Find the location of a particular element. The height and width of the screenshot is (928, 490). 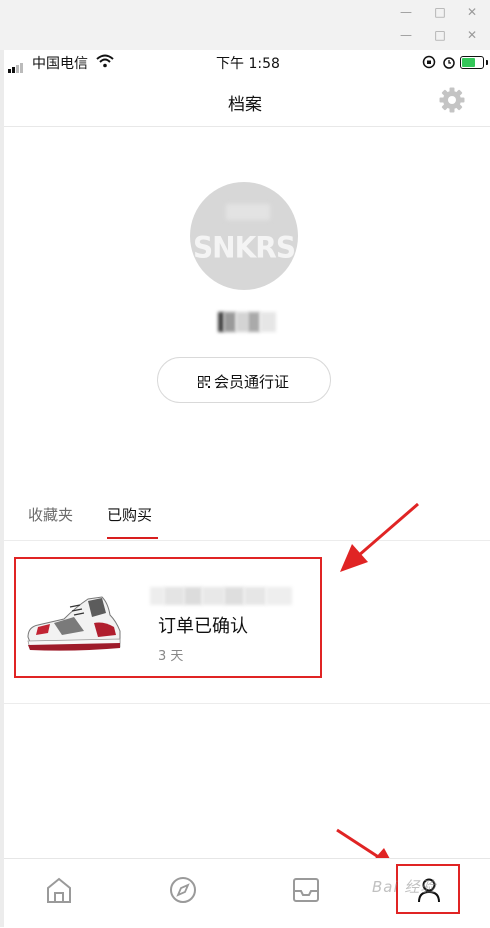

wifi-icon is located at coordinates (105, 63).